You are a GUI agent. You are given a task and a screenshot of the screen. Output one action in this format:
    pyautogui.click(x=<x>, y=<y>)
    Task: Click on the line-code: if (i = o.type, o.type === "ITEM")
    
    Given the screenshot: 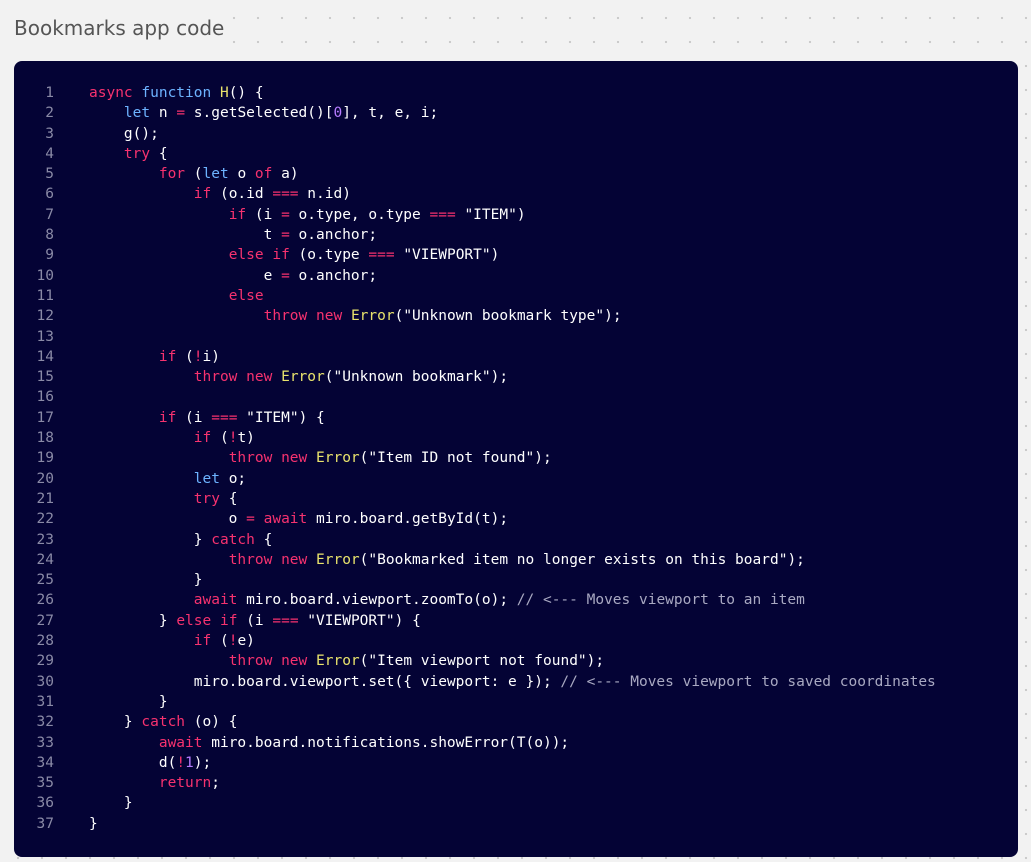 What is the action you would take?
    pyautogui.click(x=307, y=215)
    